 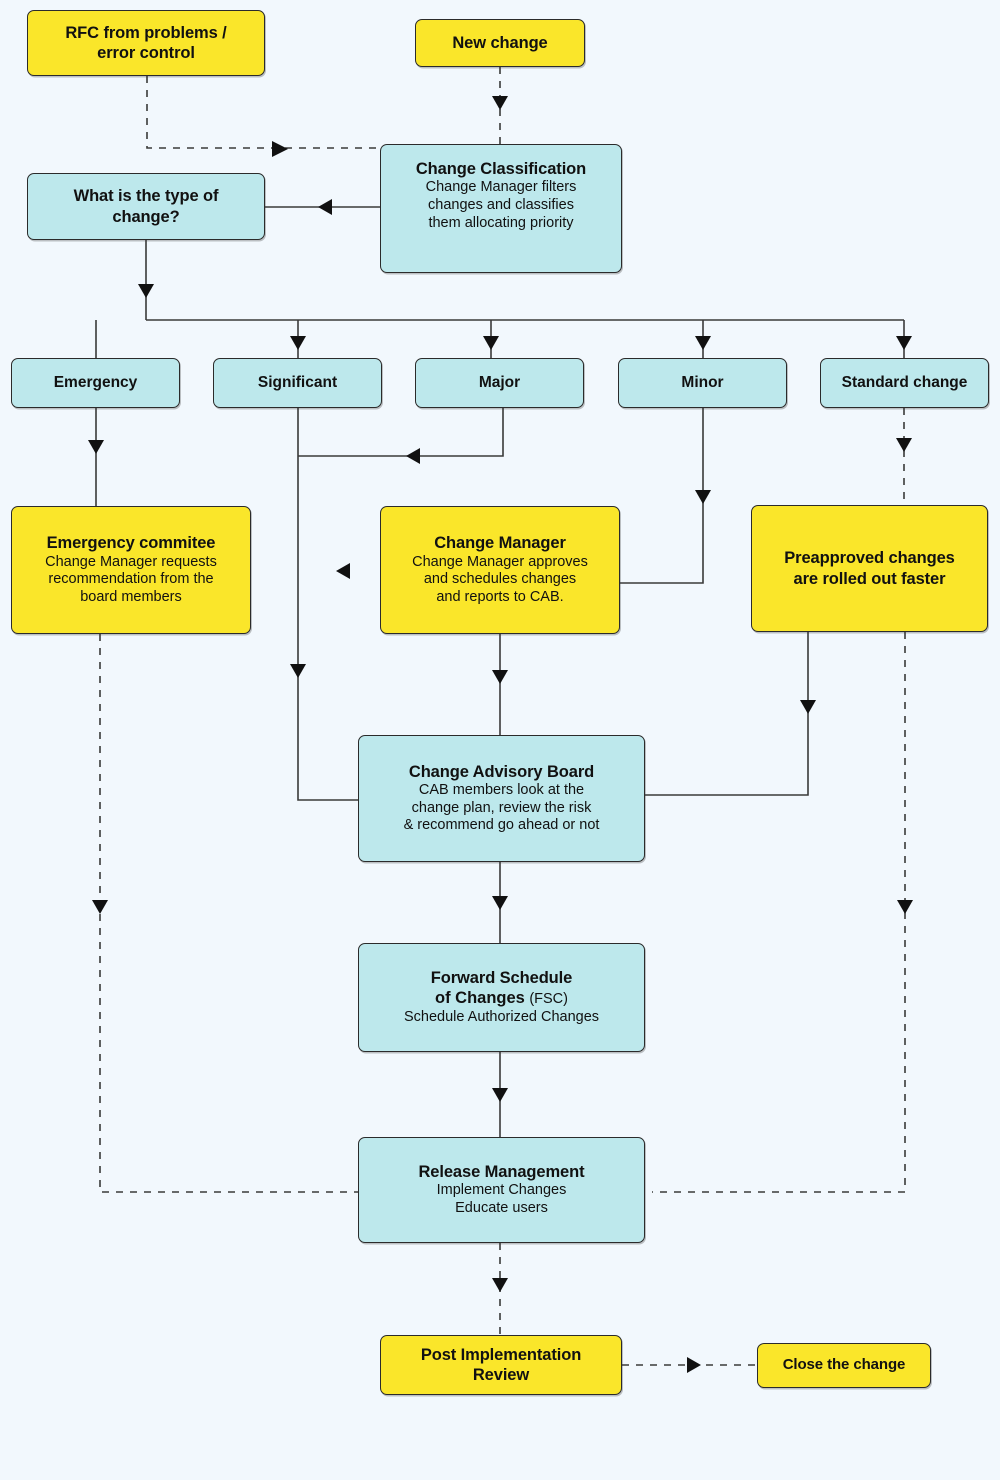 I want to click on change-type-question-line-2: change?, so click(x=146, y=216).